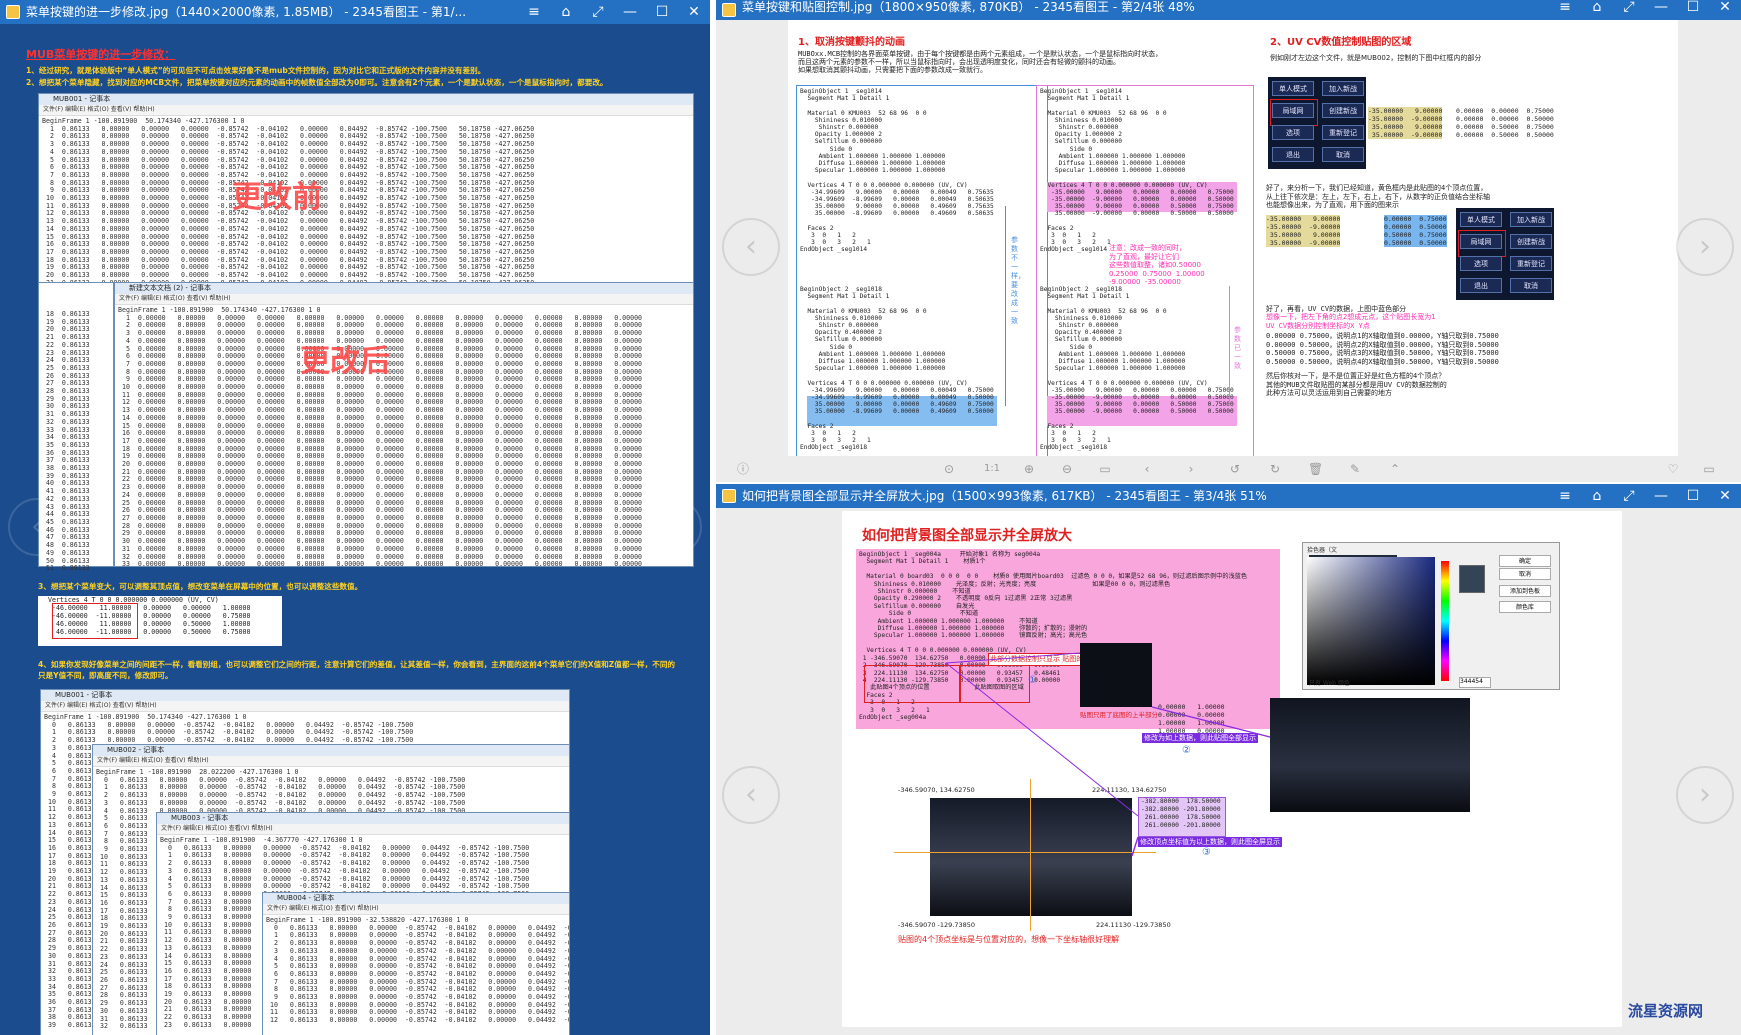 The image size is (1741, 1035). I want to click on info-icon: ⓘ, so click(743, 469).